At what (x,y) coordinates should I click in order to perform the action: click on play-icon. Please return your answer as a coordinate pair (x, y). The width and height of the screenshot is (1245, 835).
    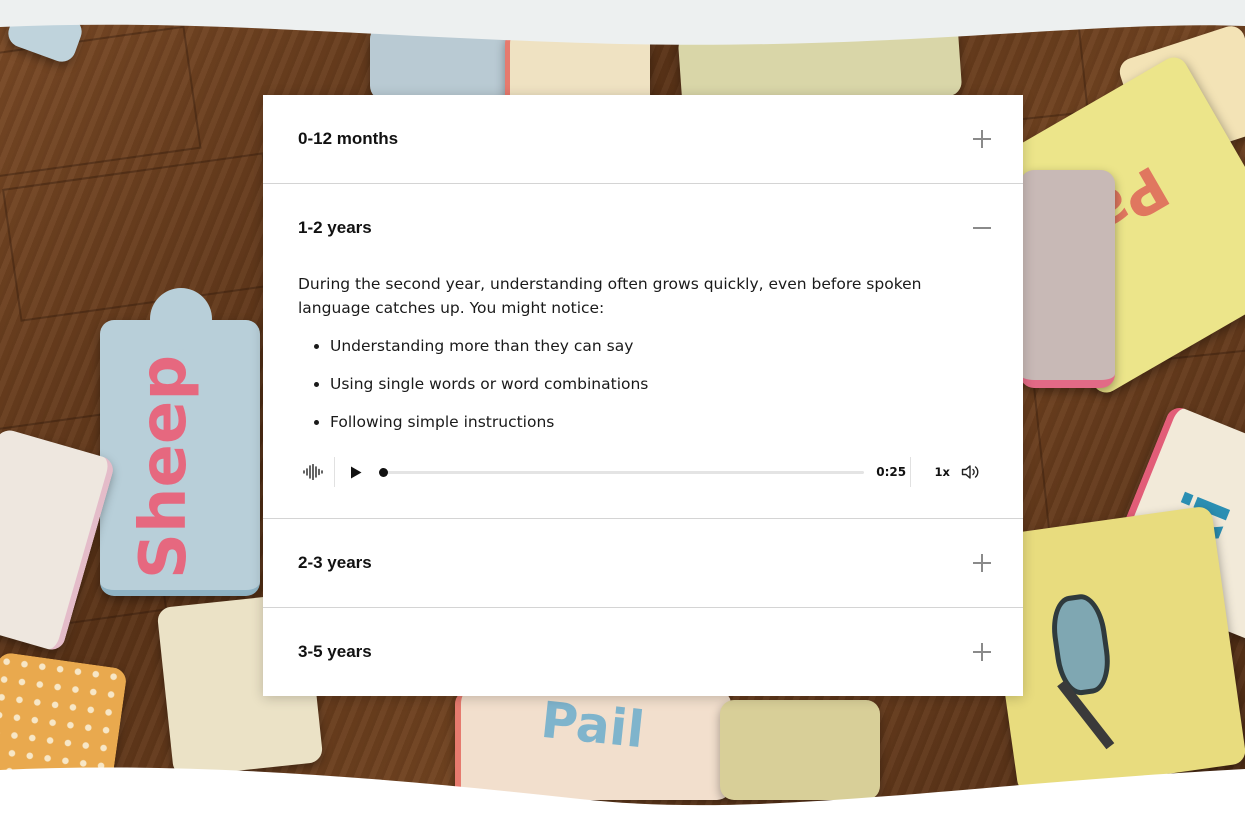
    Looking at the image, I should click on (356, 472).